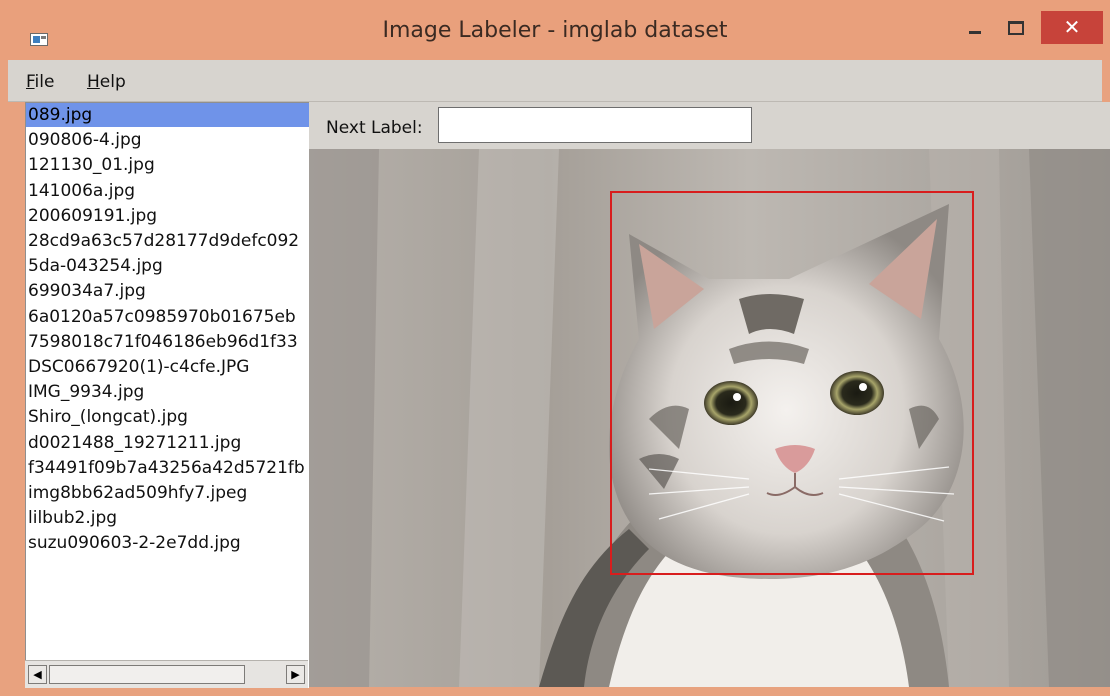  Describe the element at coordinates (555, 81) in the screenshot. I see `menu-bar: File Help` at that location.